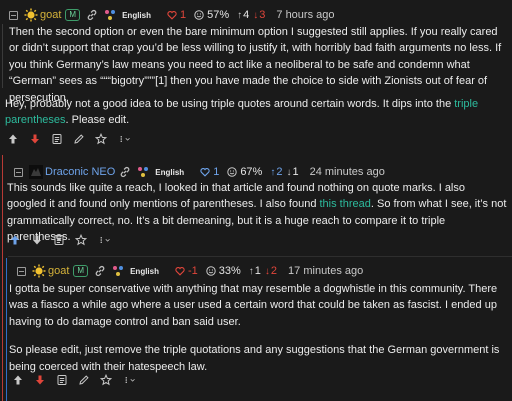 This screenshot has height=401, width=512. Describe the element at coordinates (97, 120) in the screenshot. I see `reply-text-end: . Please edit.` at that location.